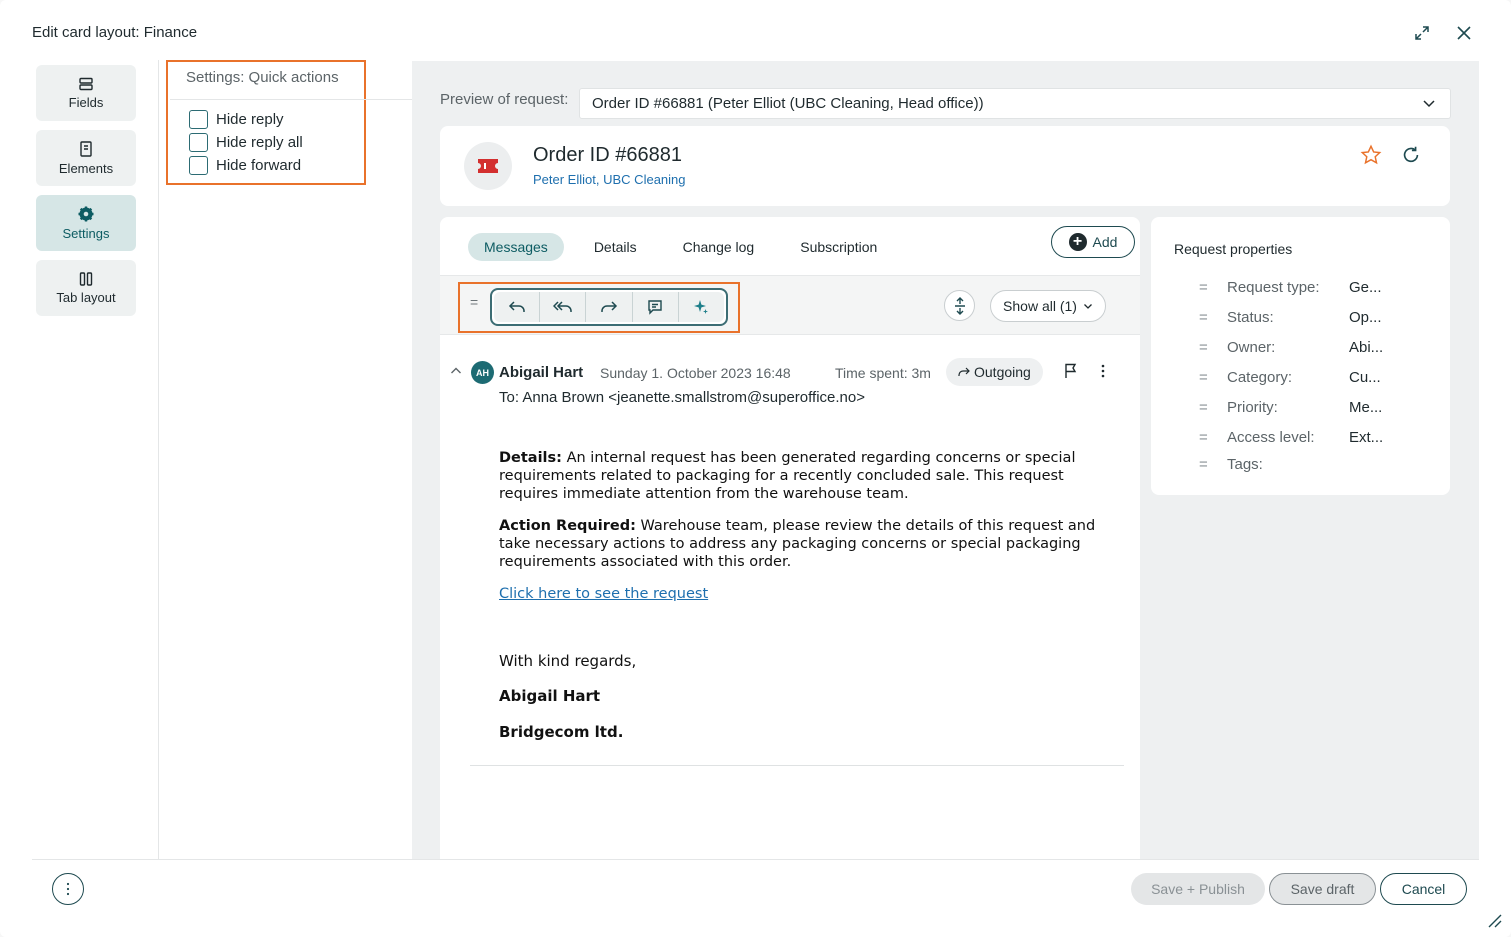 This screenshot has height=937, width=1511. What do you see at coordinates (603, 594) in the screenshot?
I see `request-link: Click here to see the request` at bounding box center [603, 594].